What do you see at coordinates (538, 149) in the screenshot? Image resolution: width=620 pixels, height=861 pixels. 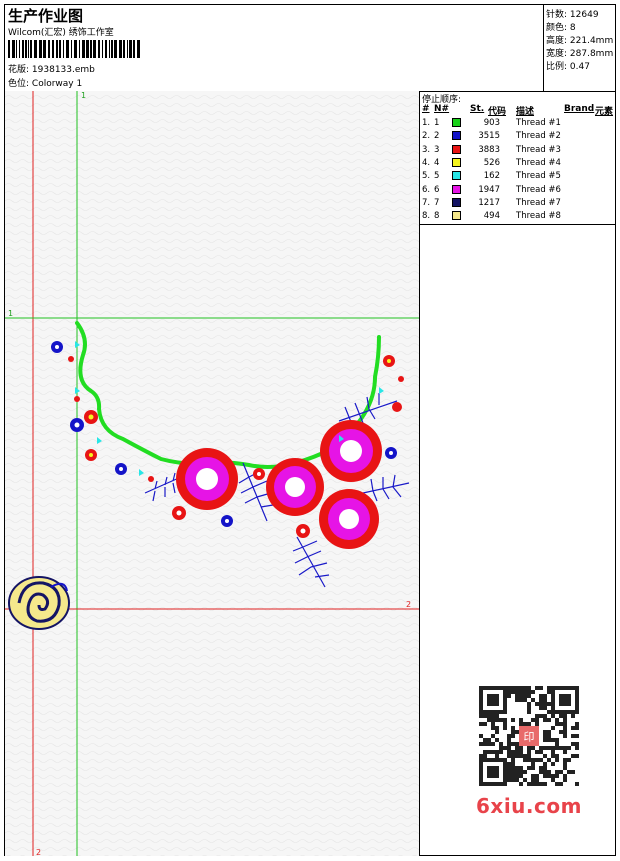 I see `thread-description: Thread #3` at bounding box center [538, 149].